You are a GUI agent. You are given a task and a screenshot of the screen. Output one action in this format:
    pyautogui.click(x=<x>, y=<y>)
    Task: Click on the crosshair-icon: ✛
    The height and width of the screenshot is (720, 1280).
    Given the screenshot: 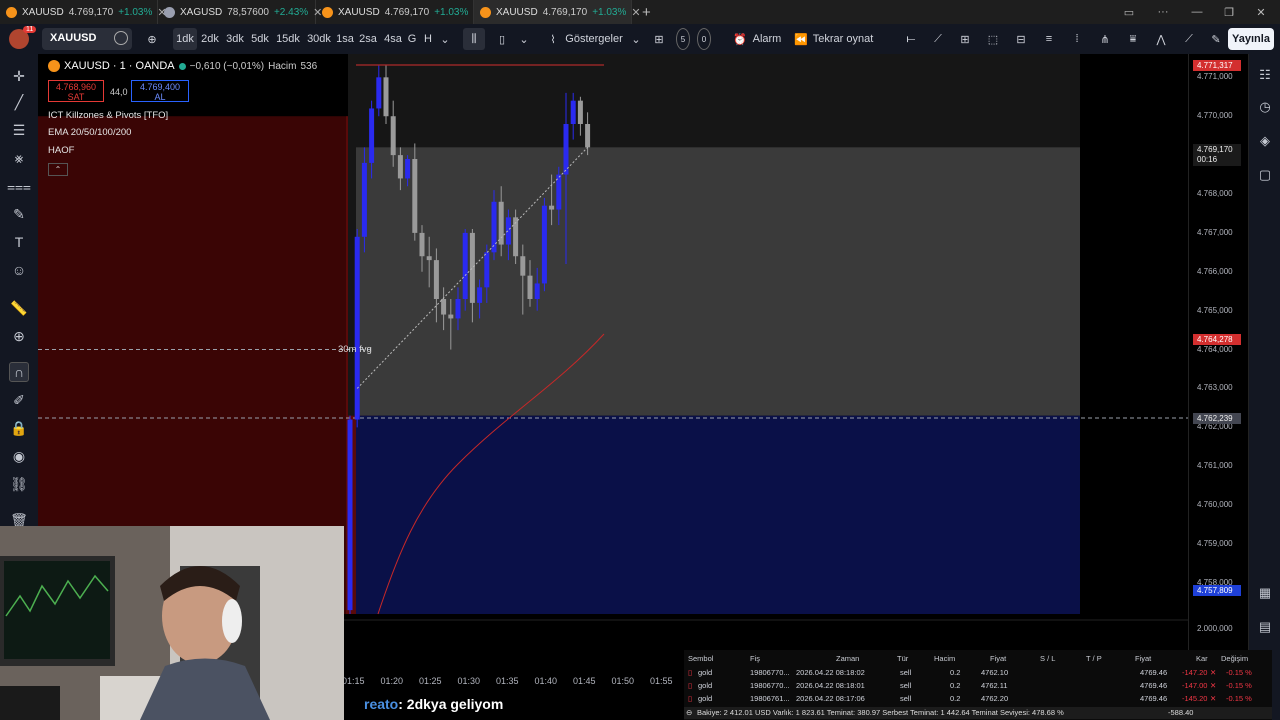 What is the action you would take?
    pyautogui.click(x=19, y=76)
    